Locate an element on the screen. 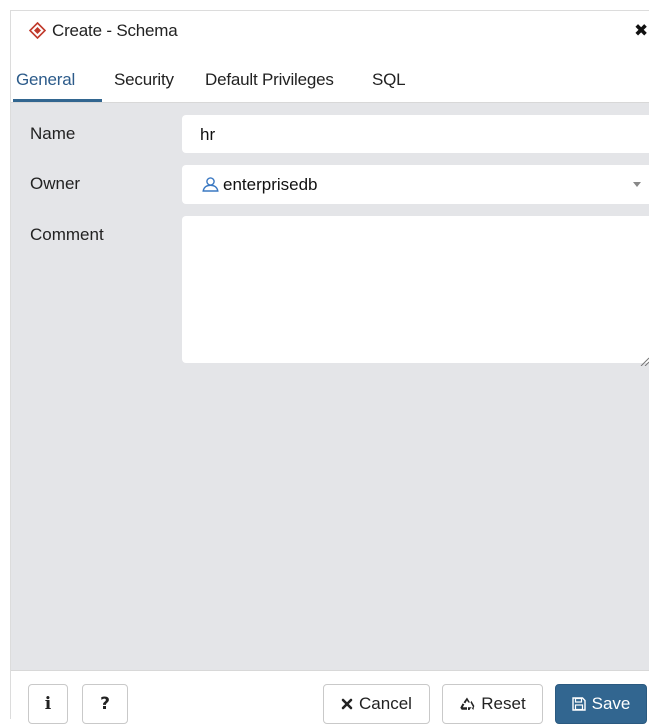  owner-select: enterprisedb is located at coordinates (415, 184).